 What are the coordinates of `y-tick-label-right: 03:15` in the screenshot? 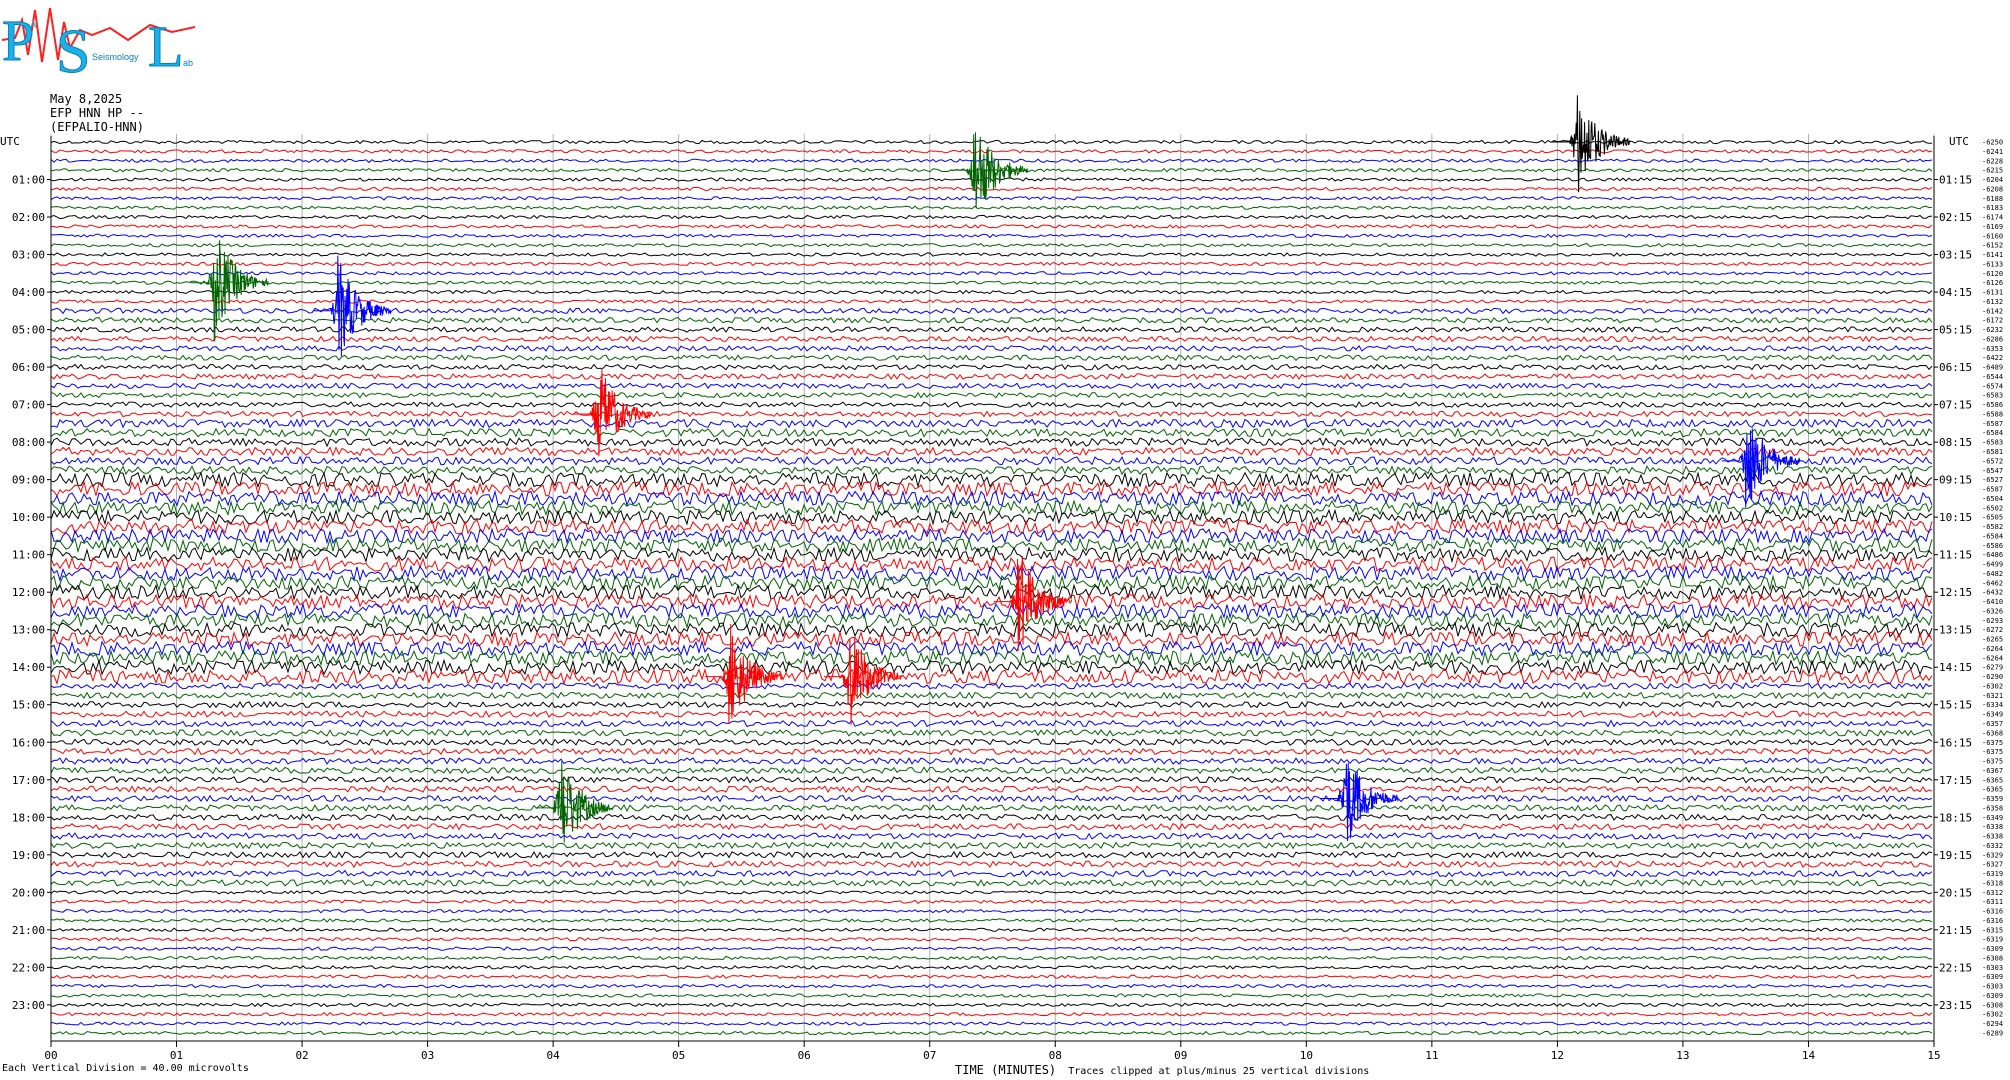 It's located at (1955, 255).